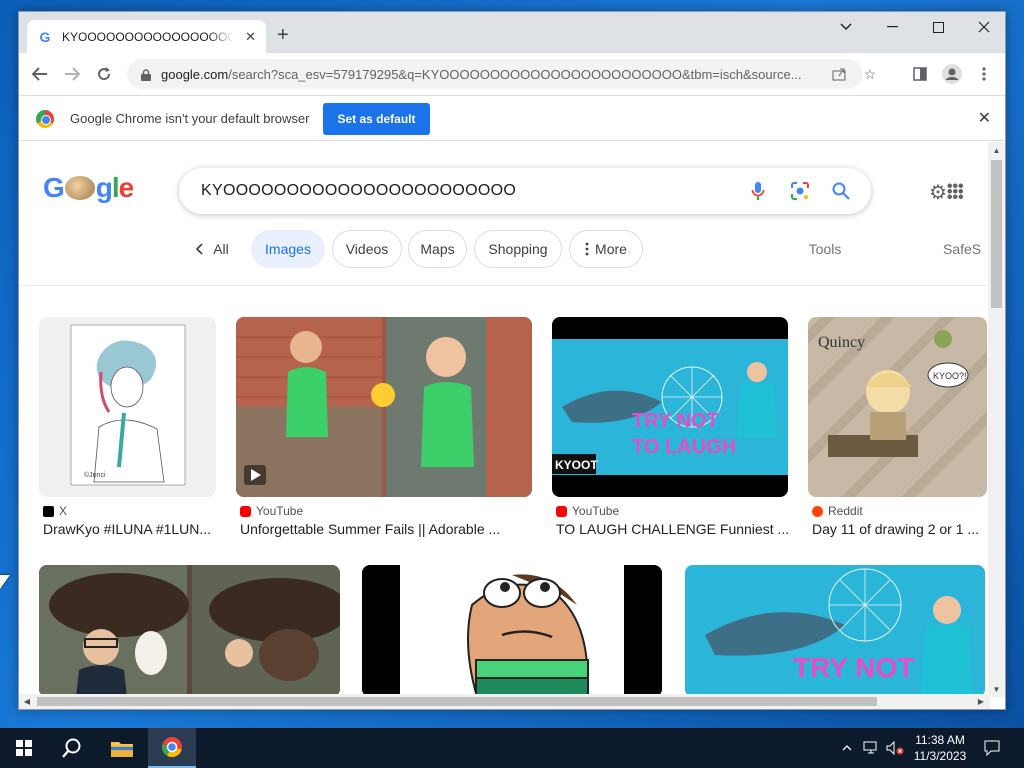 The image size is (1024, 768). What do you see at coordinates (940, 756) in the screenshot?
I see `clock-date: 11/3/2023` at bounding box center [940, 756].